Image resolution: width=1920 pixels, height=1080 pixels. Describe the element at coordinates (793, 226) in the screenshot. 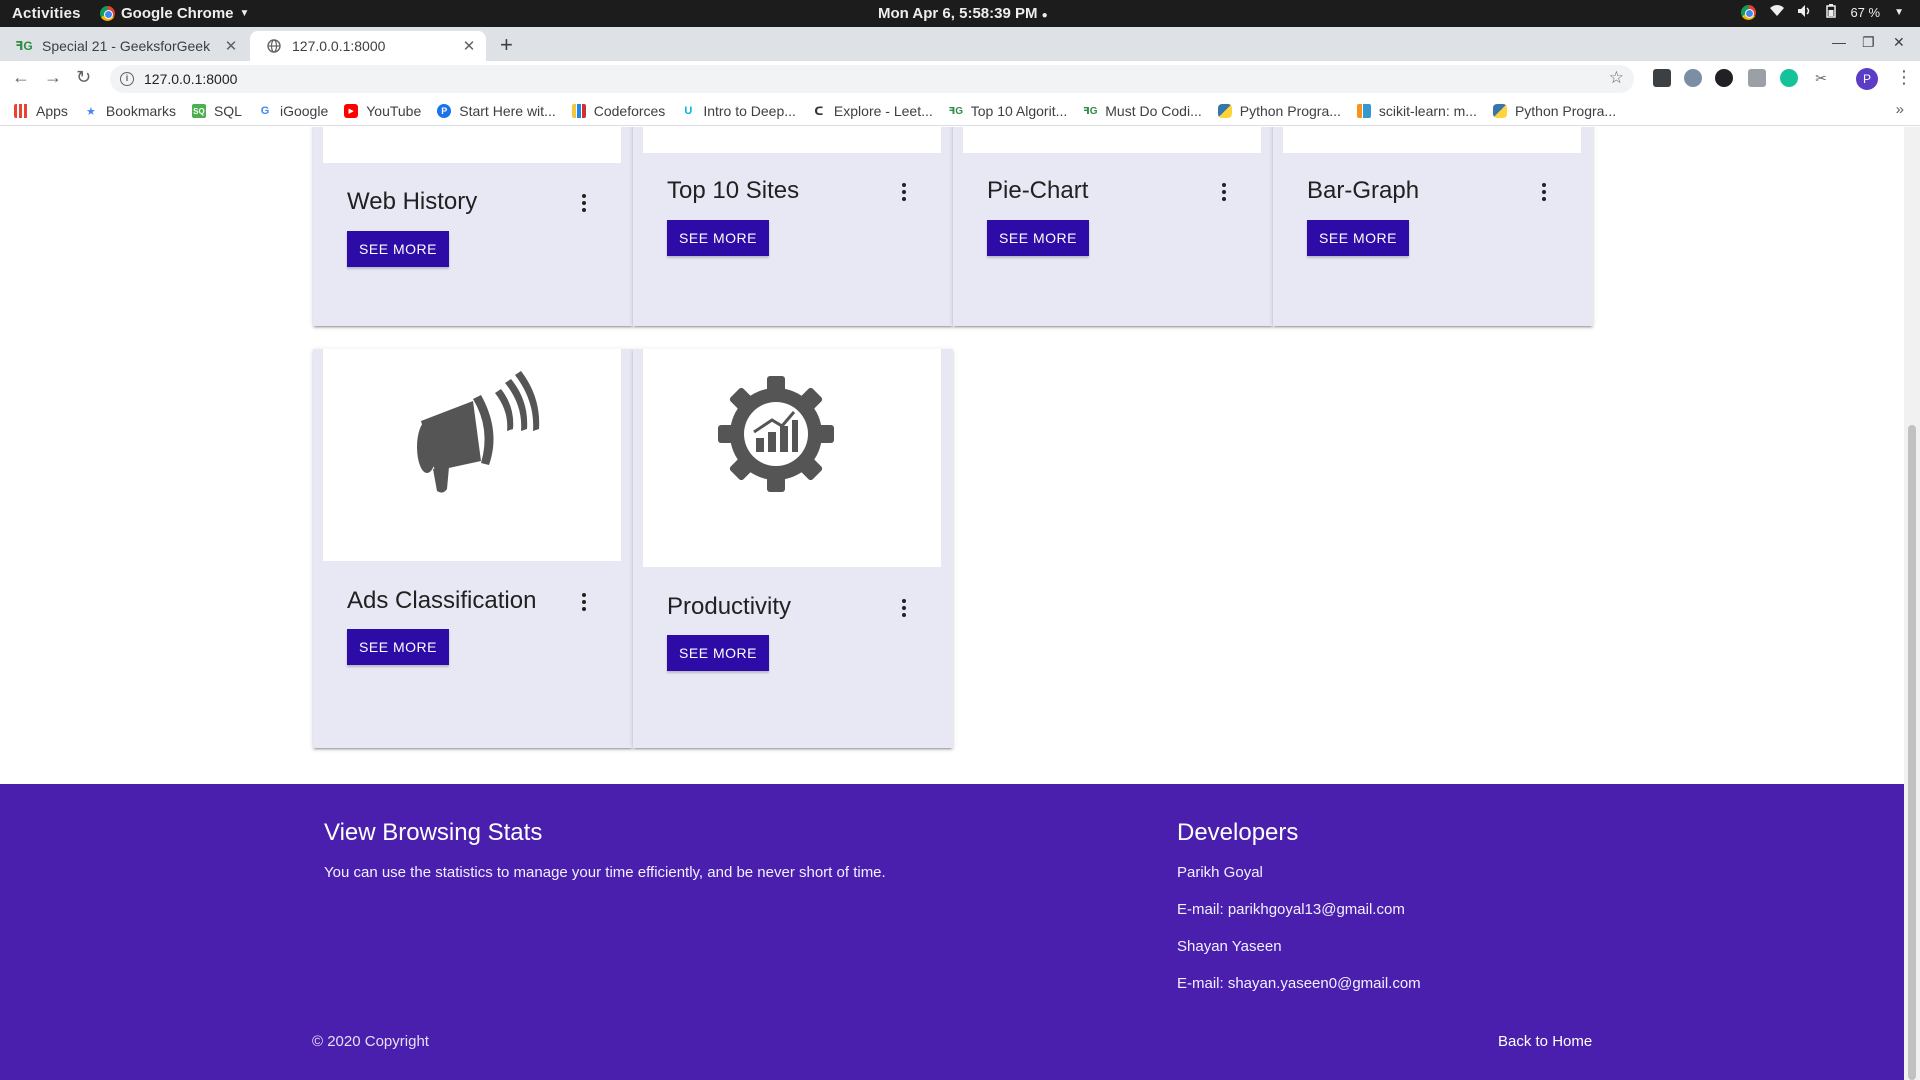

I see `card-top-10-sites: Top 10 Sites SEE MORE` at that location.